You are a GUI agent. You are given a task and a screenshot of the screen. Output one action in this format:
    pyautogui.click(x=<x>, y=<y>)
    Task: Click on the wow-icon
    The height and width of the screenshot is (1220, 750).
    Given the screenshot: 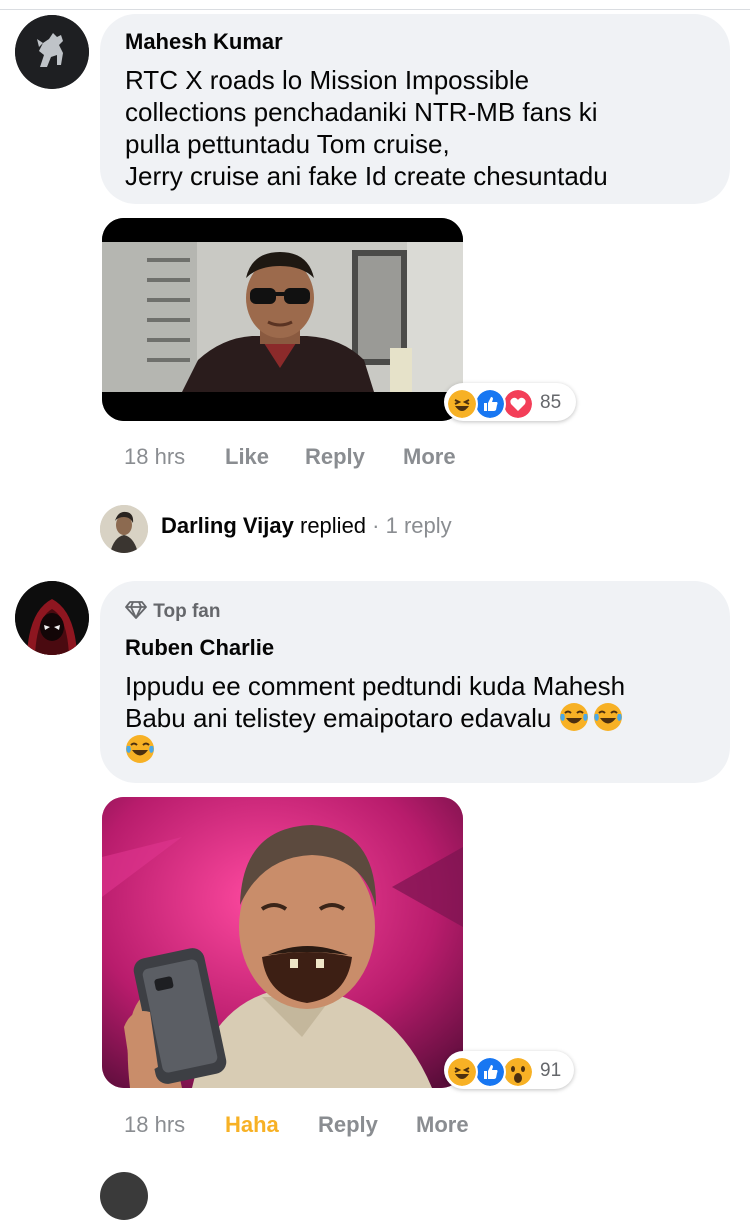 What is the action you would take?
    pyautogui.click(x=518, y=1072)
    